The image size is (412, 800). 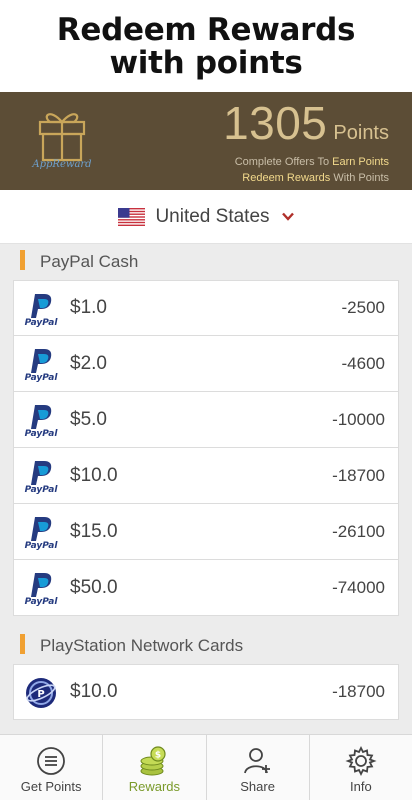 I want to click on list-icon, so click(x=51, y=761).